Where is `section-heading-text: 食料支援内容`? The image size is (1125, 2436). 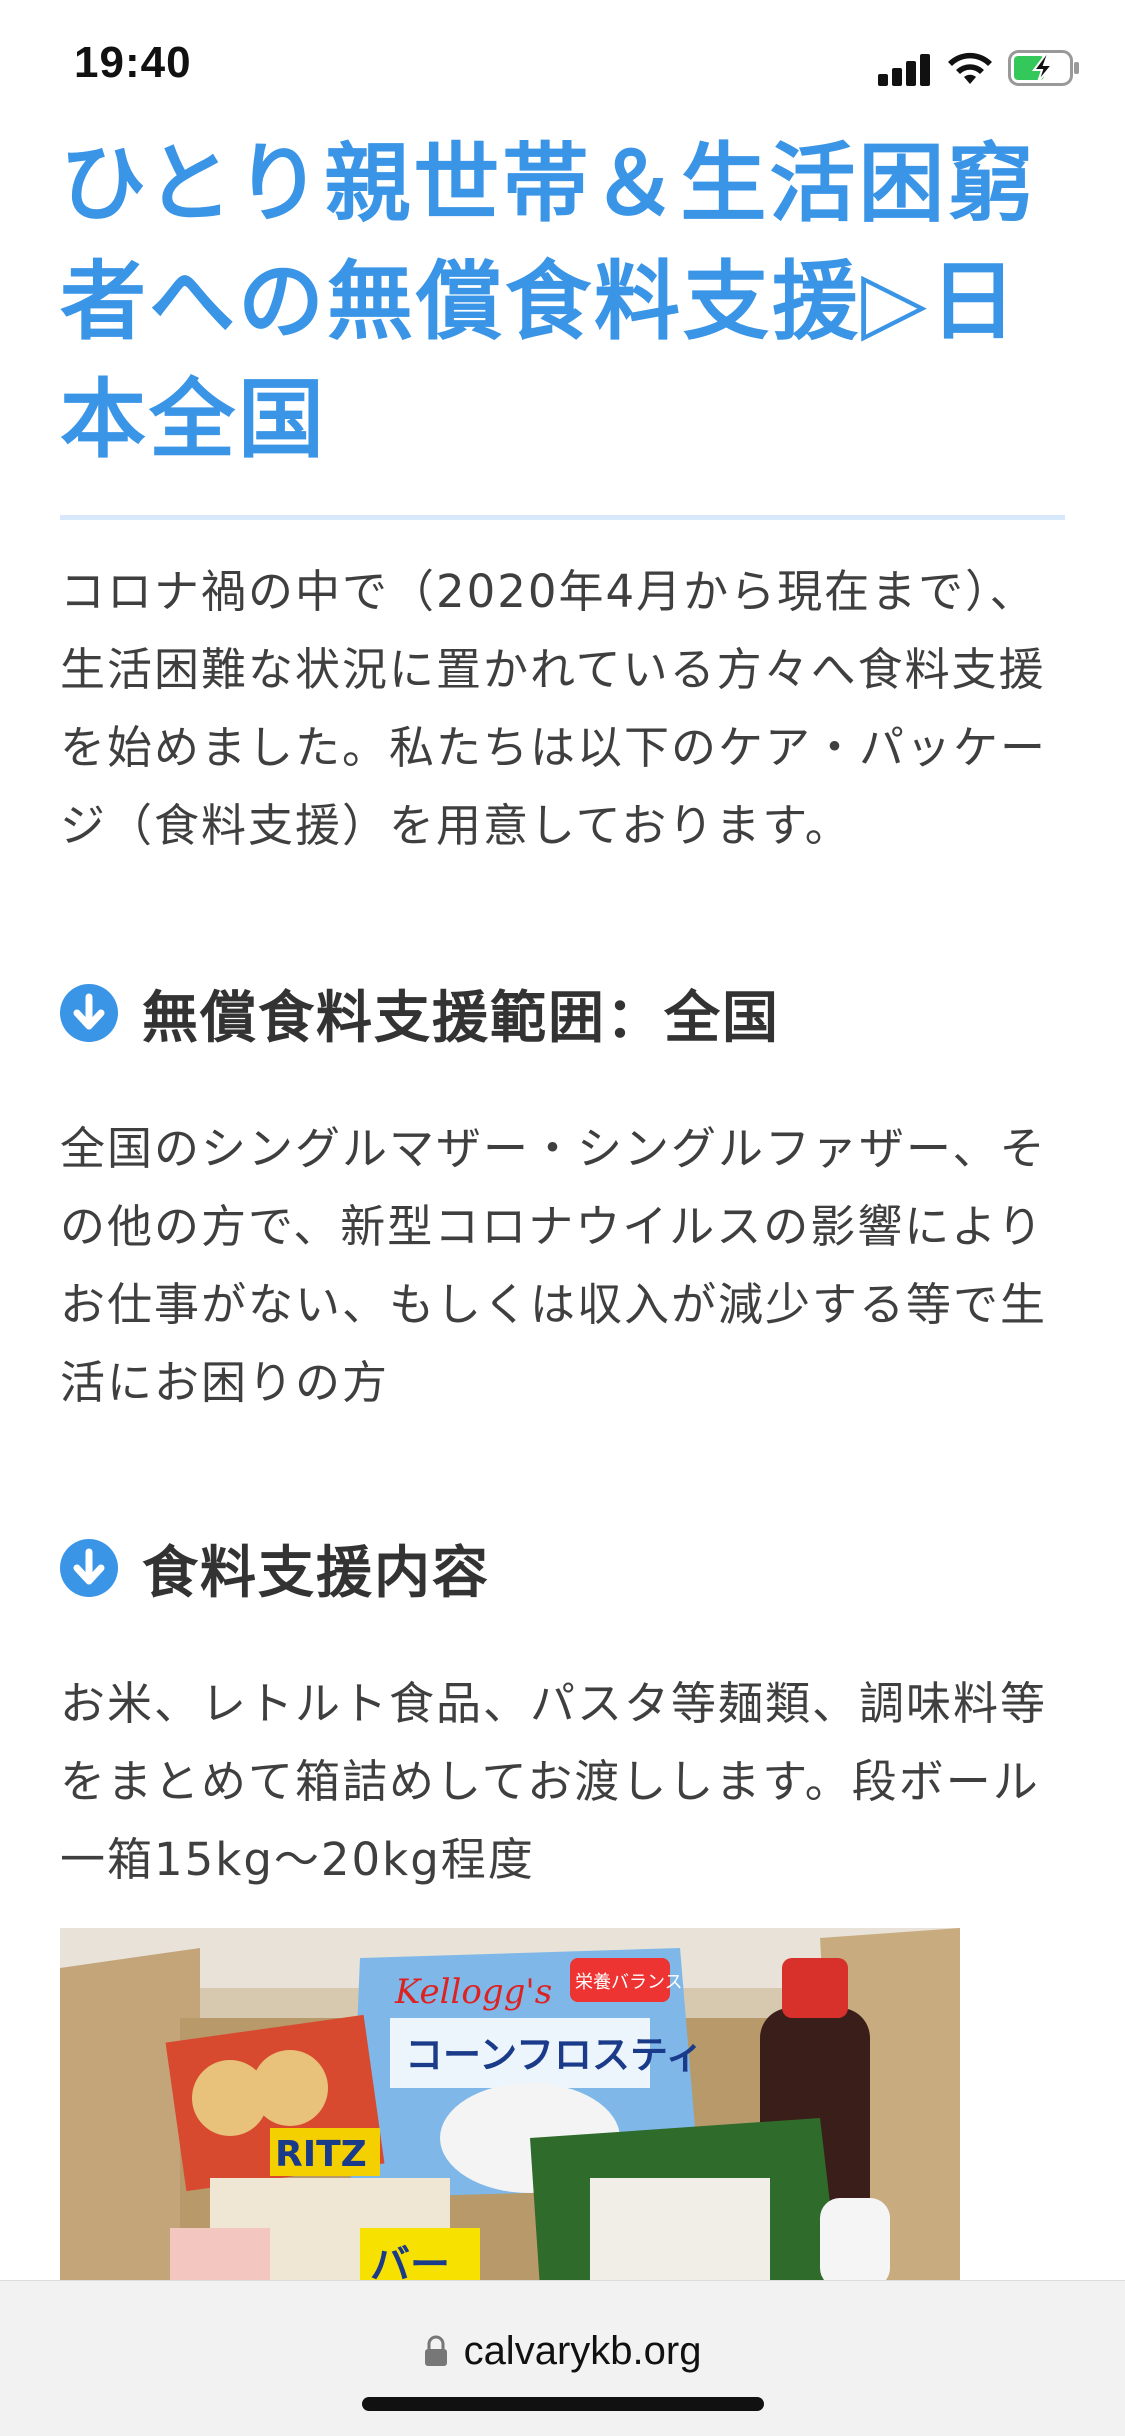
section-heading-text: 食料支援内容 is located at coordinates (316, 1573).